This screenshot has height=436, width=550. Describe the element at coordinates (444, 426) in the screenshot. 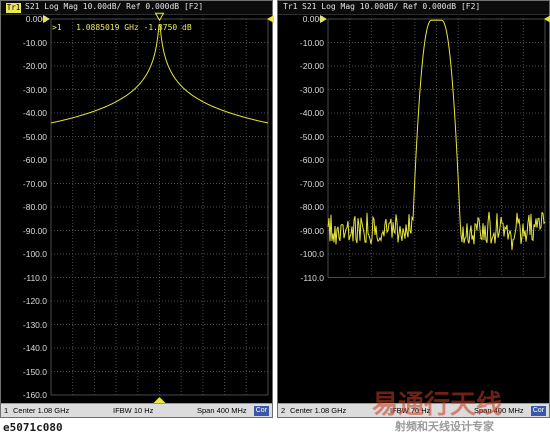

I see `watermark-subtitle: 射频和天线设计专家` at that location.